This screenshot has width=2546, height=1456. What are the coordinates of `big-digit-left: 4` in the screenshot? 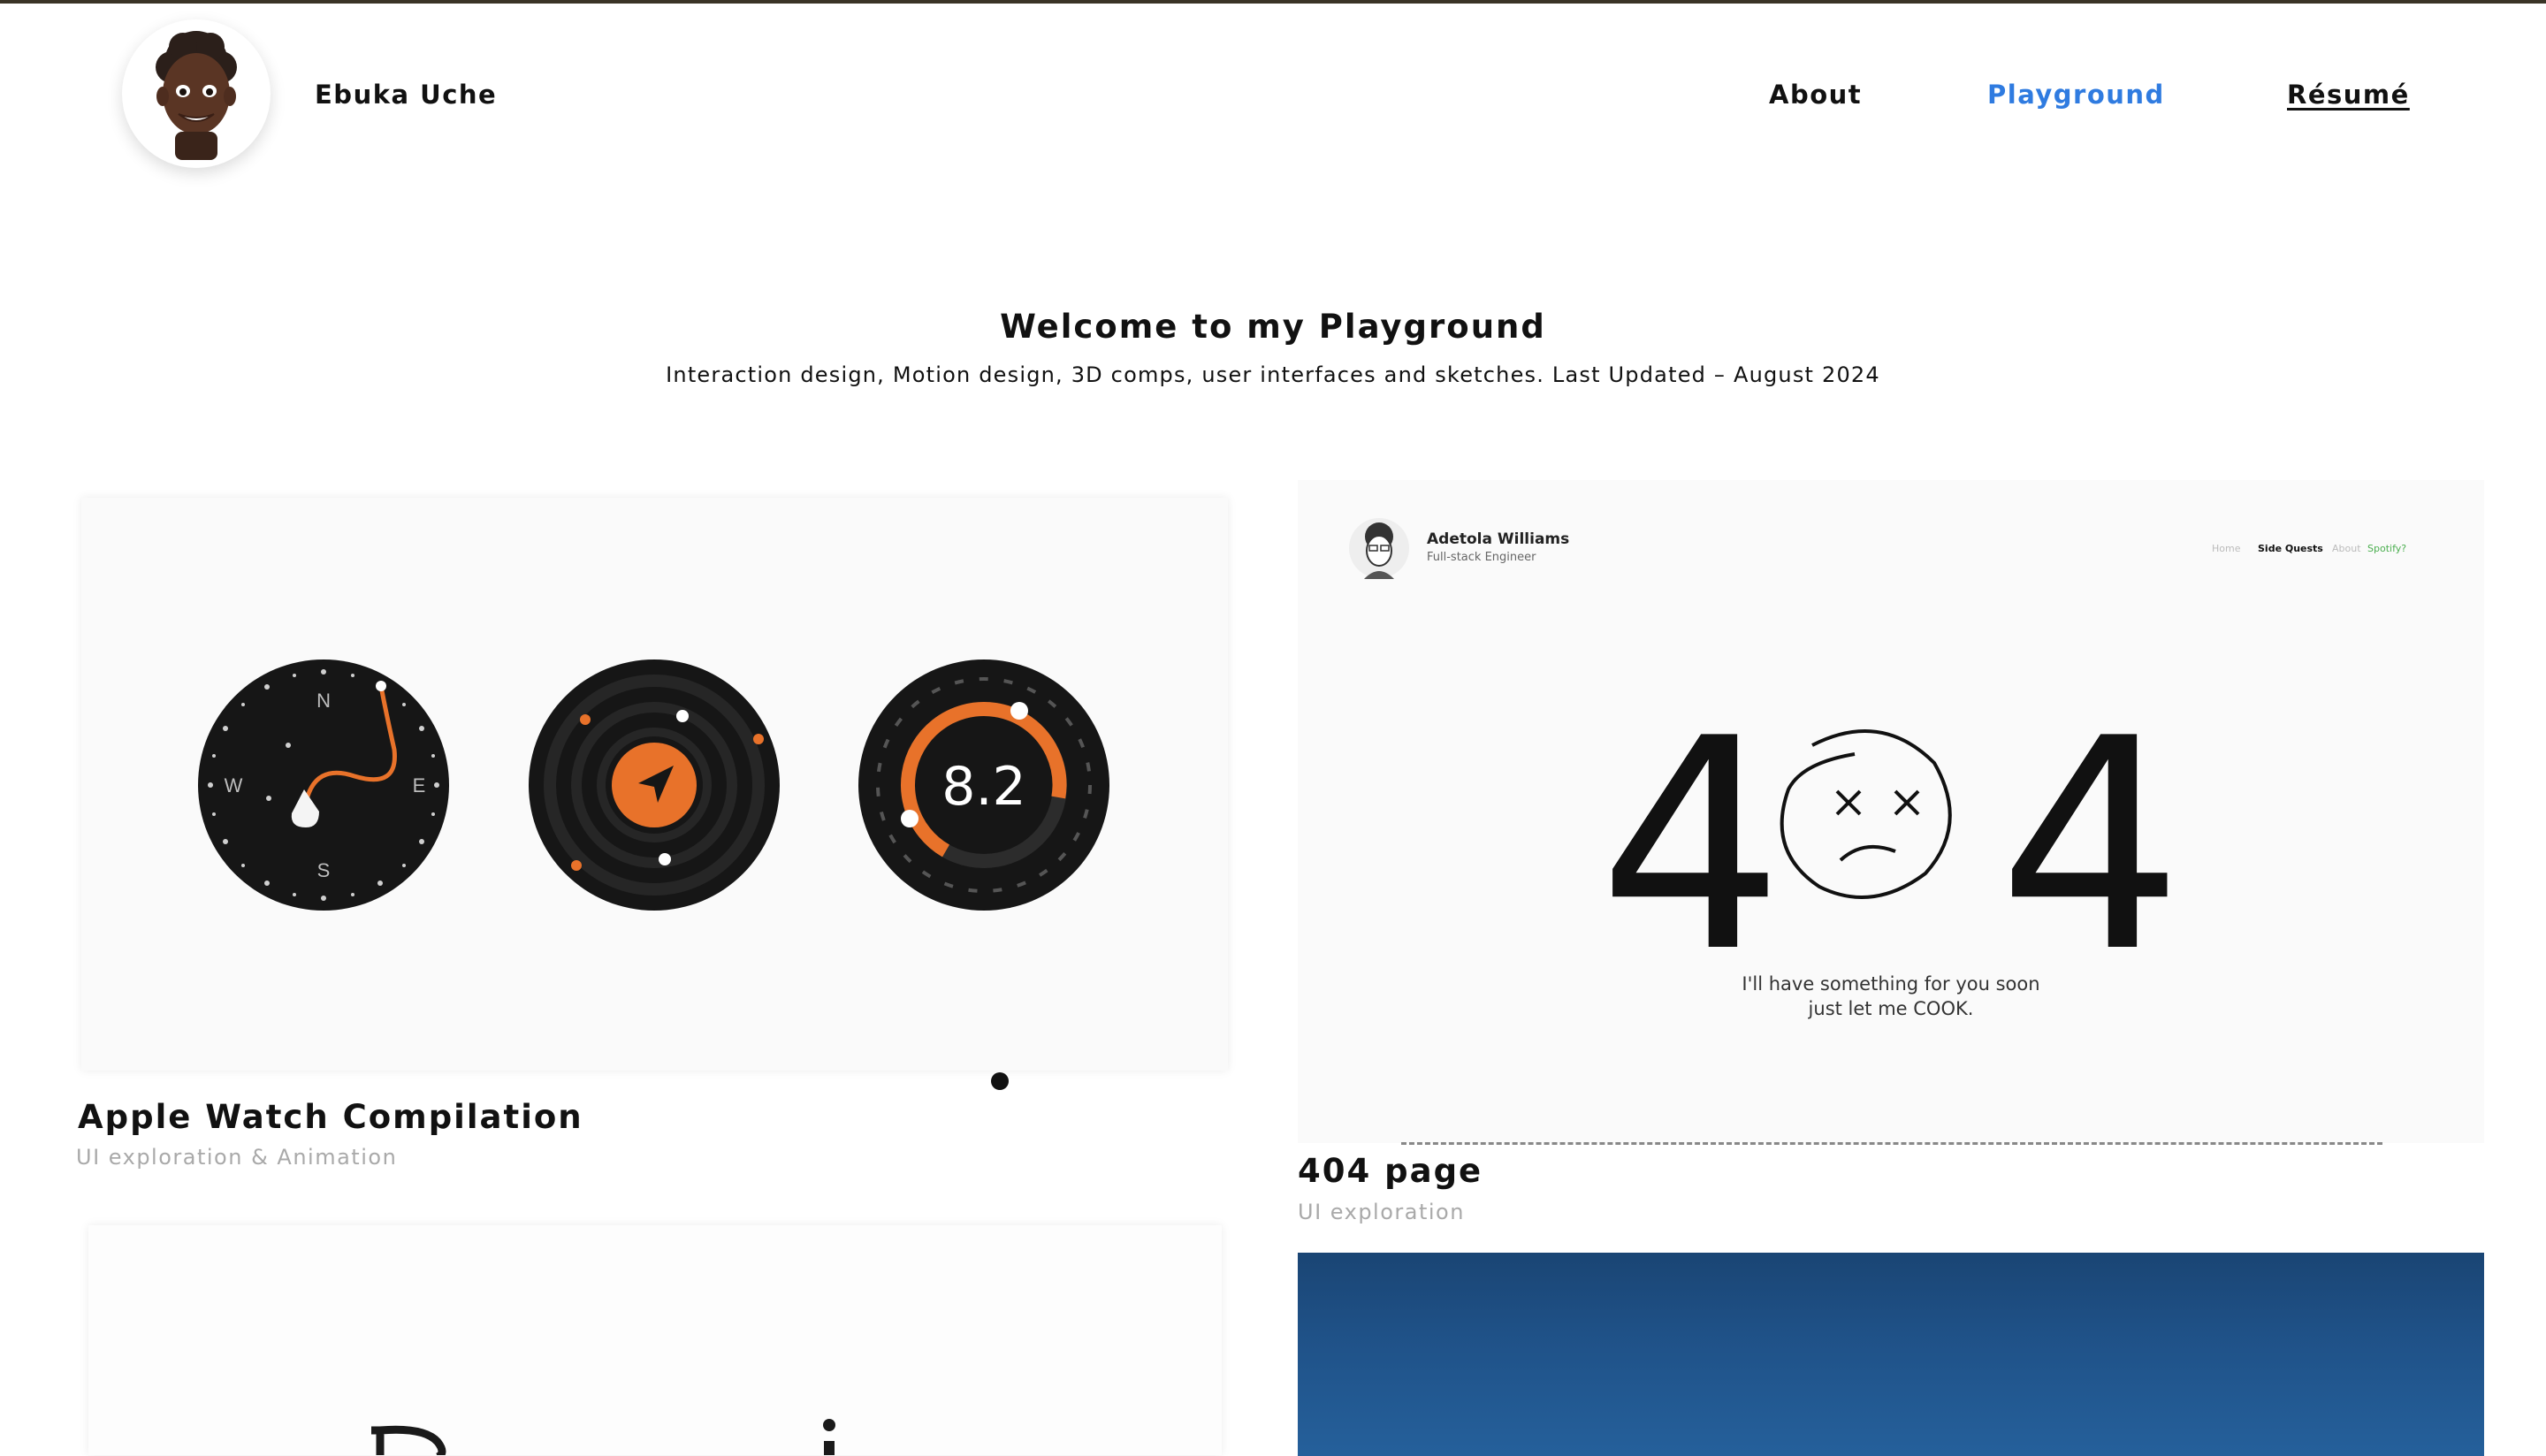 It's located at (1691, 851).